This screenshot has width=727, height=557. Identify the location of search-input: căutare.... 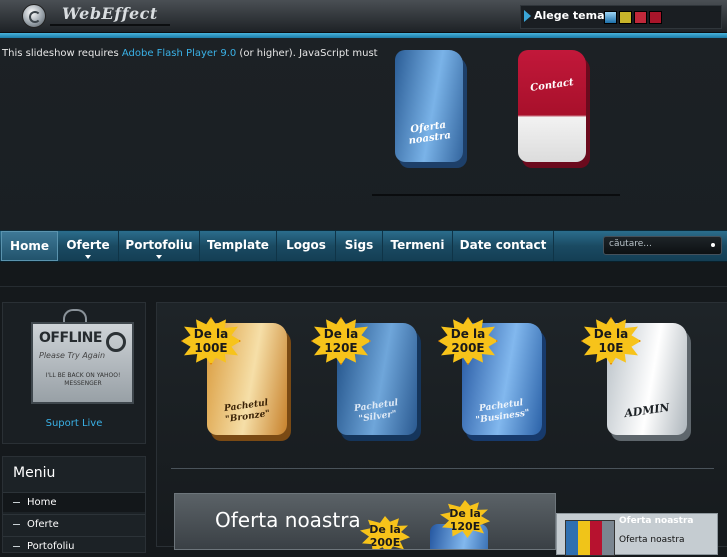
(662, 245).